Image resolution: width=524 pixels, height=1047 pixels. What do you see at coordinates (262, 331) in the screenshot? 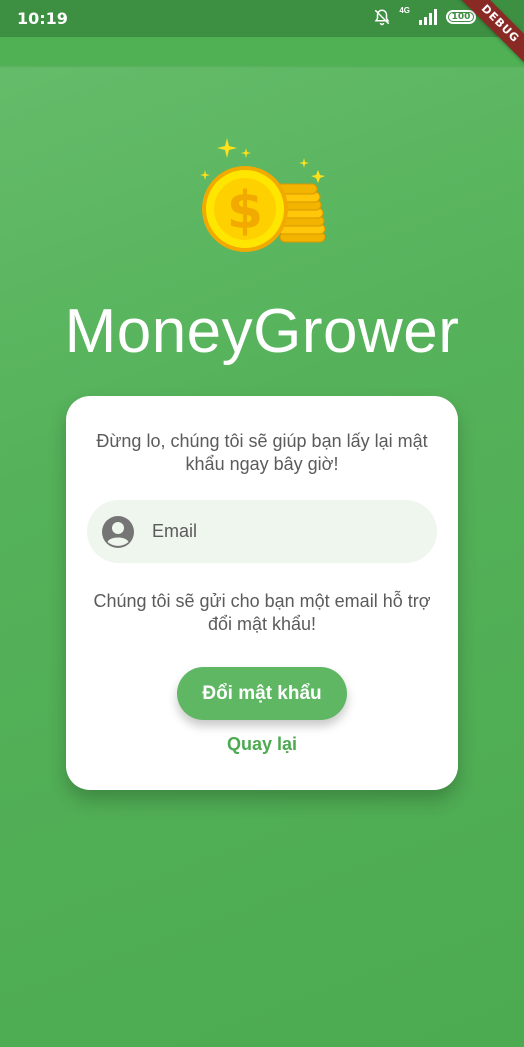
I see `app-title: MoneyGrower` at bounding box center [262, 331].